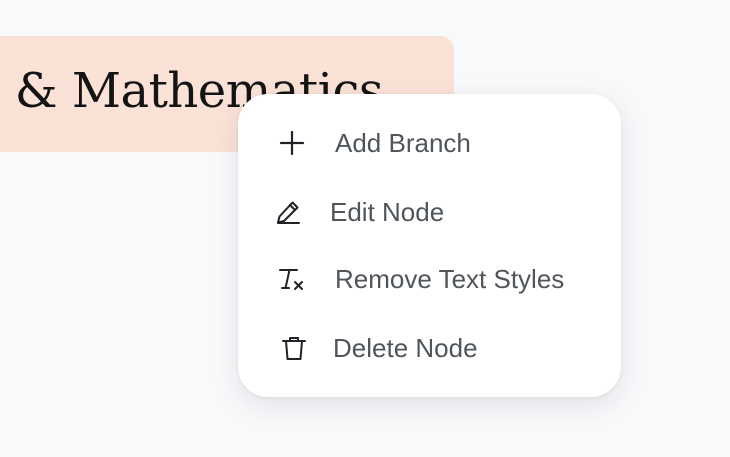 The height and width of the screenshot is (457, 730). I want to click on remove-text-styles-menu-item: Remove Text Styles, so click(429, 279).